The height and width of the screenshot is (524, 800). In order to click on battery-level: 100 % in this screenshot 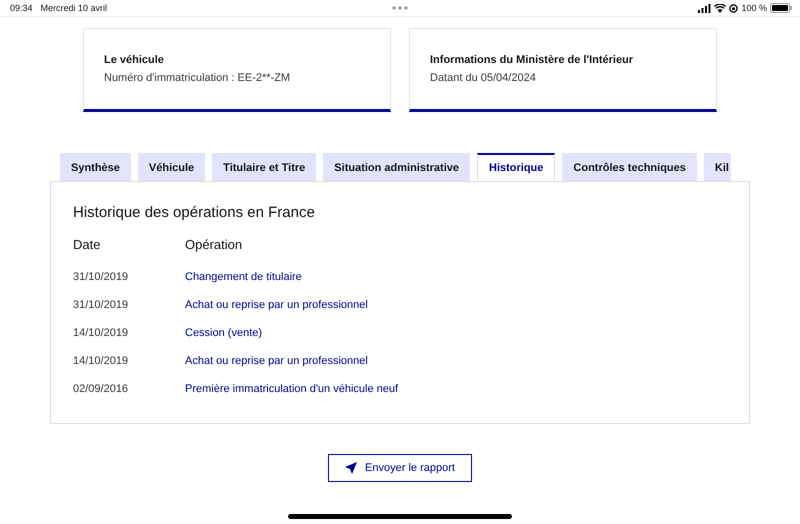, I will do `click(754, 8)`.